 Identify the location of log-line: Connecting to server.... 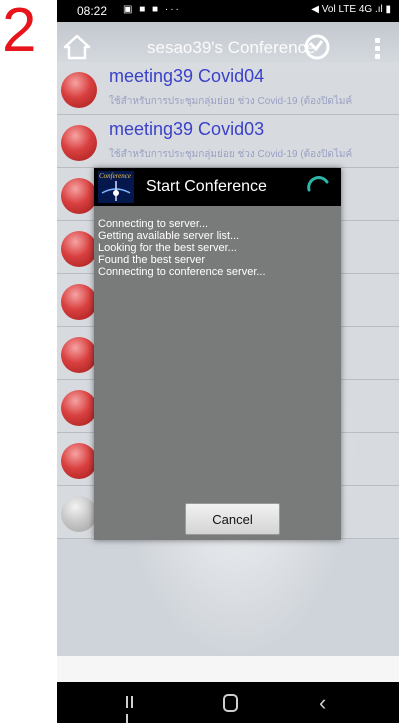
(153, 224).